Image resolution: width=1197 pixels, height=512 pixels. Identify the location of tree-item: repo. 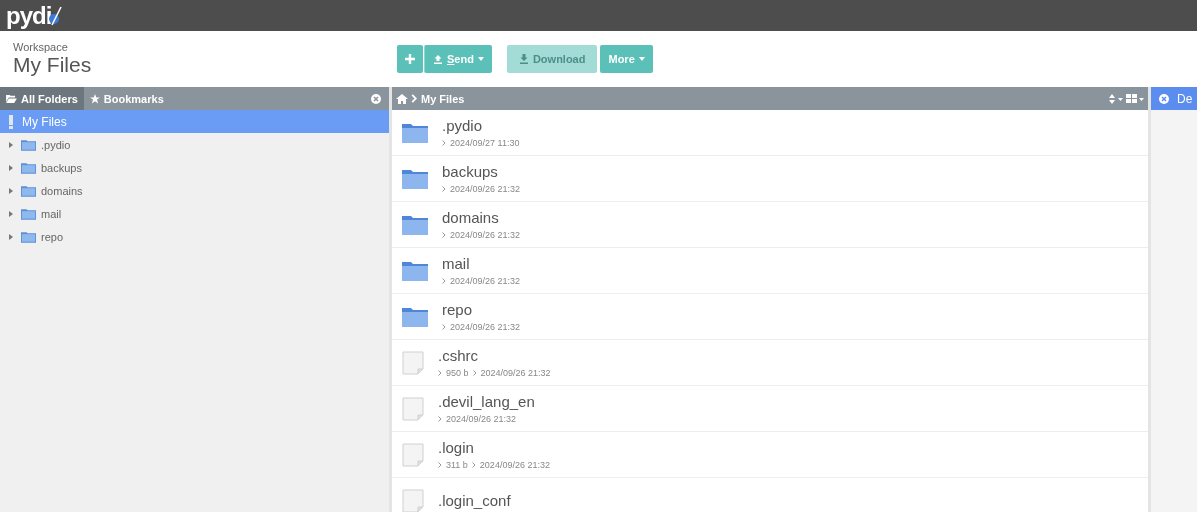
(194, 236).